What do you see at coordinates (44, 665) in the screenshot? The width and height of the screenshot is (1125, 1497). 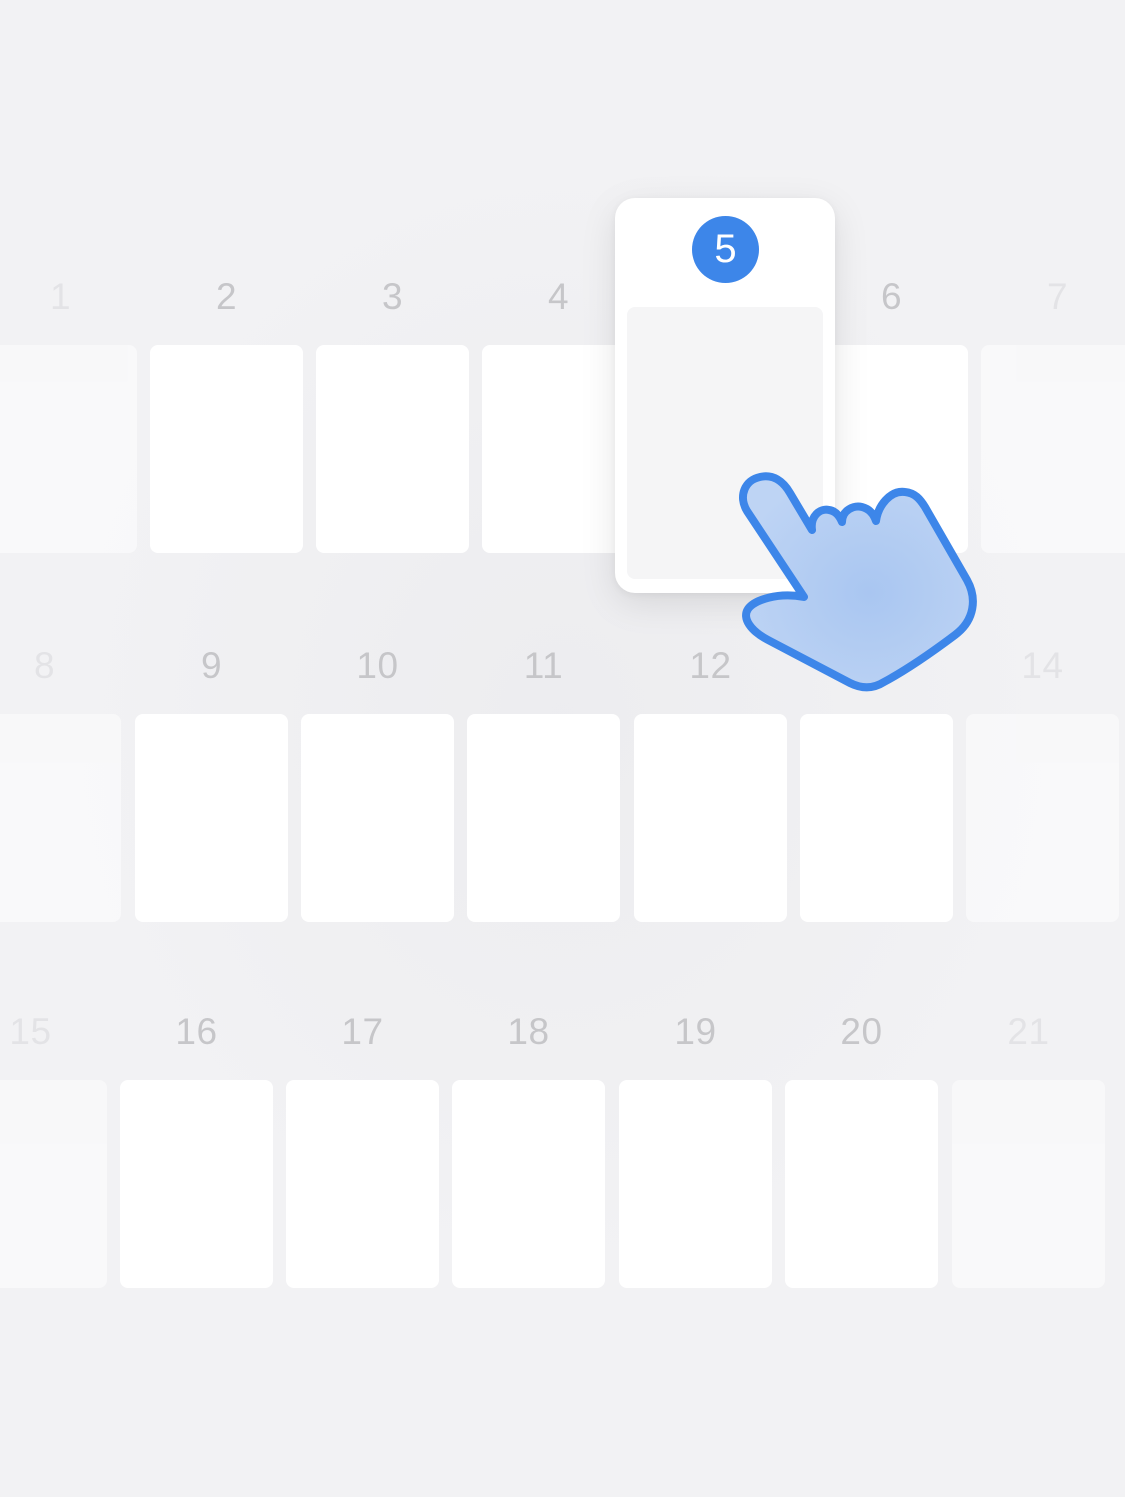 I see `day-number: 8` at bounding box center [44, 665].